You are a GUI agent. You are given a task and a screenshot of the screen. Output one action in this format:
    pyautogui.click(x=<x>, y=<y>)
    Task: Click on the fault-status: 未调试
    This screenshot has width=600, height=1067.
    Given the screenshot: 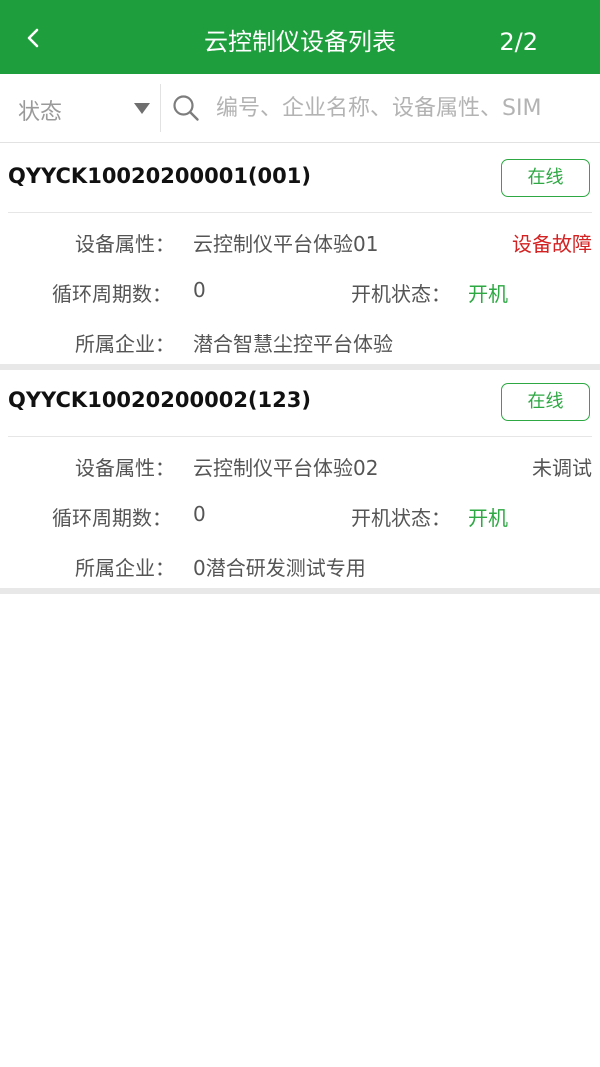 What is the action you would take?
    pyautogui.click(x=562, y=468)
    